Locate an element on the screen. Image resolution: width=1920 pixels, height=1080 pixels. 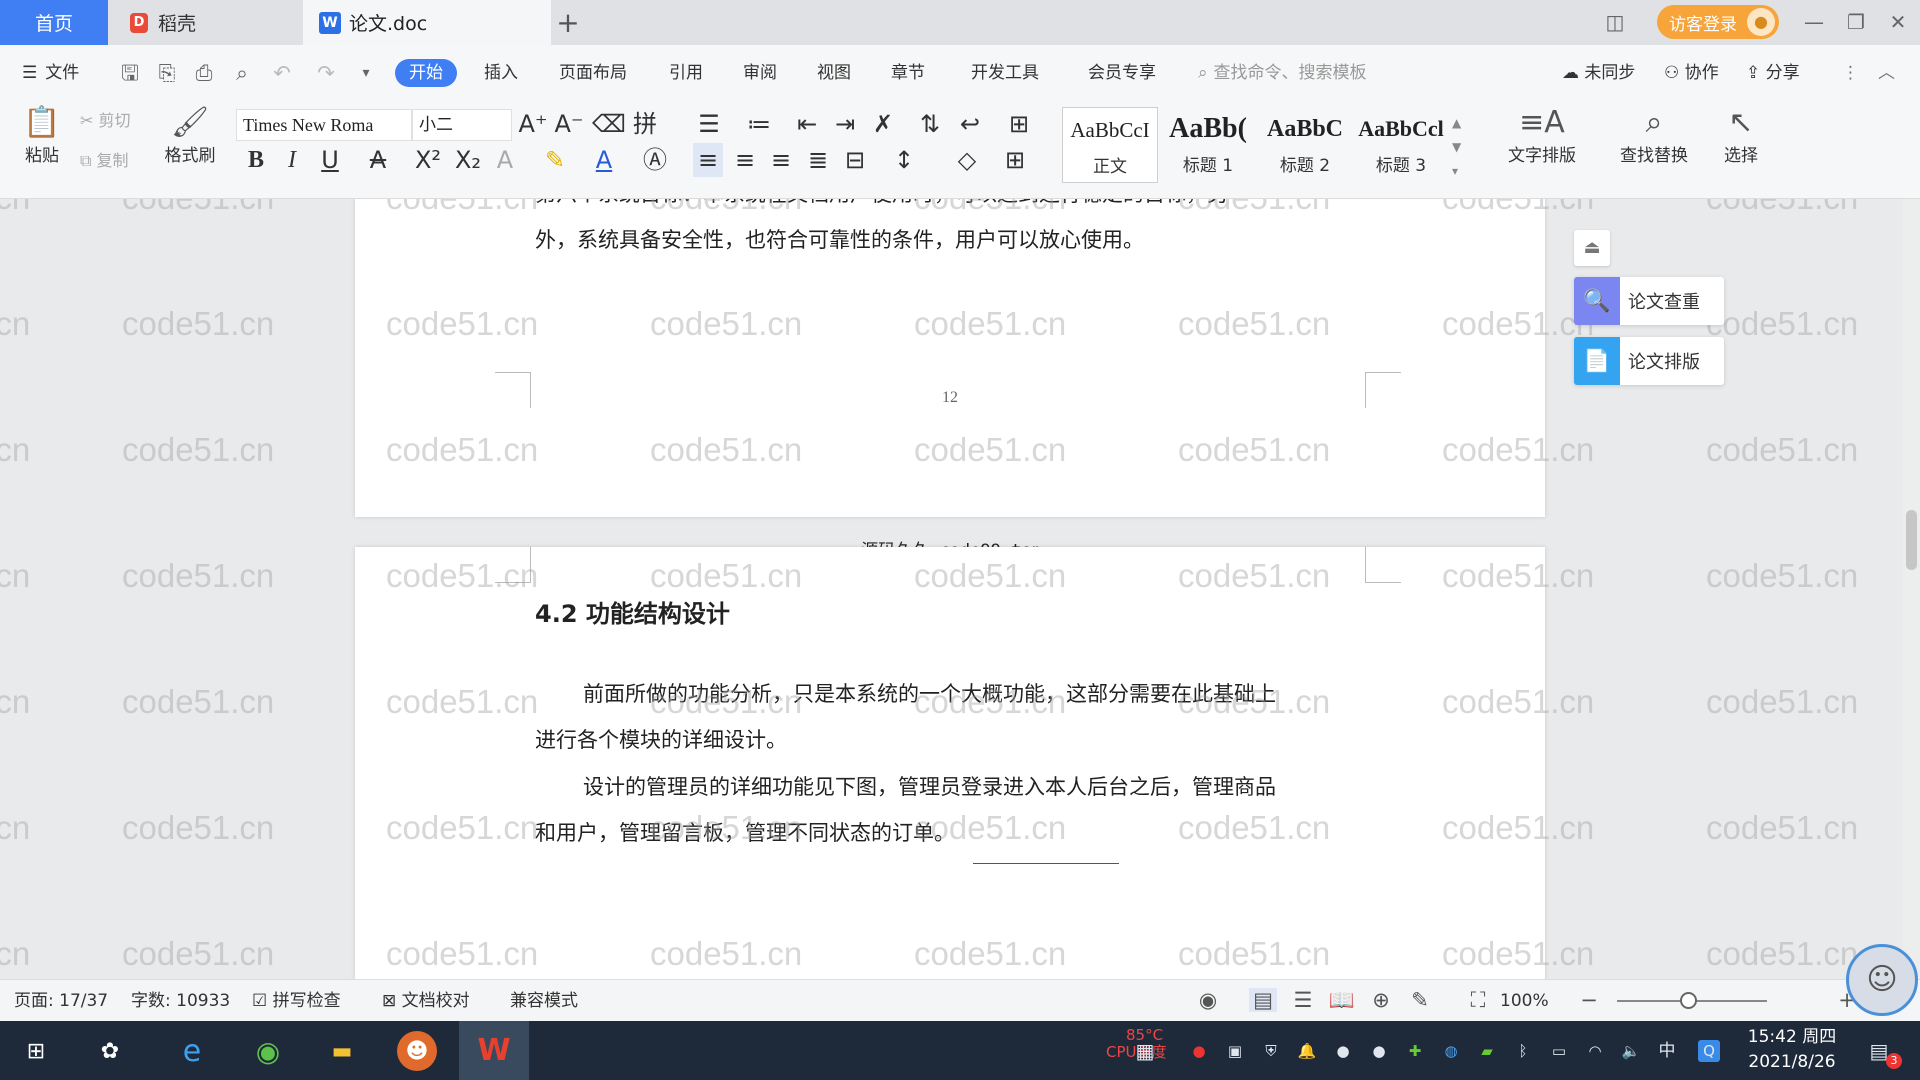
spell-check-button: ☑ 拼写检查 is located at coordinates (296, 1001).